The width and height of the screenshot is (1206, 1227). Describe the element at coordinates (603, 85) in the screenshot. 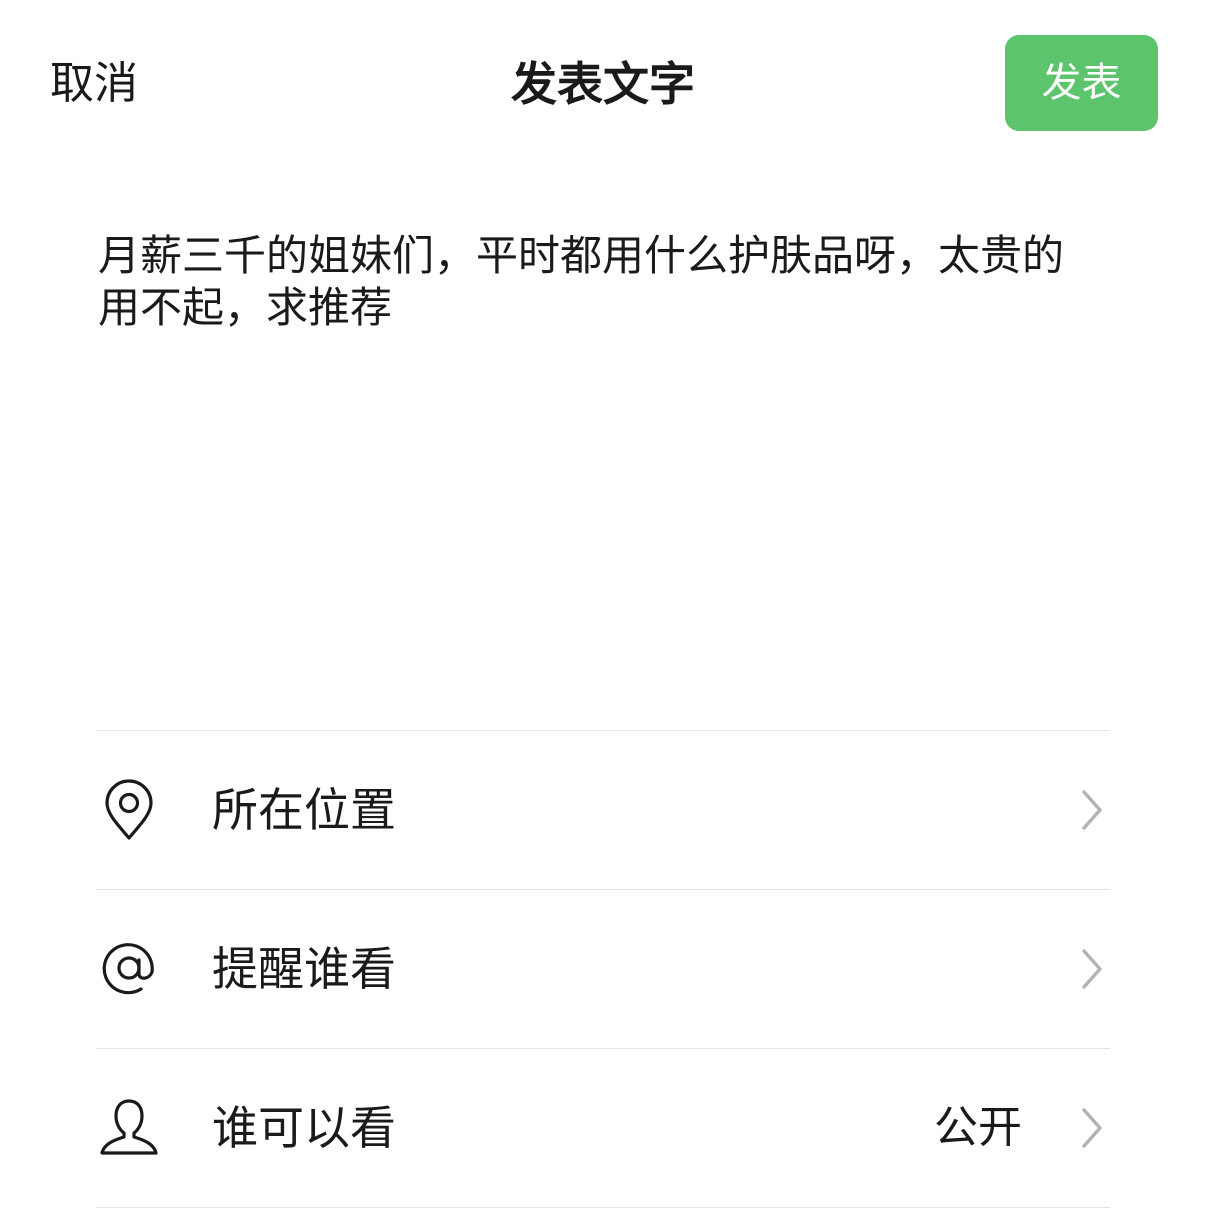

I see `top-bar: 取消 发表文字 发表` at that location.